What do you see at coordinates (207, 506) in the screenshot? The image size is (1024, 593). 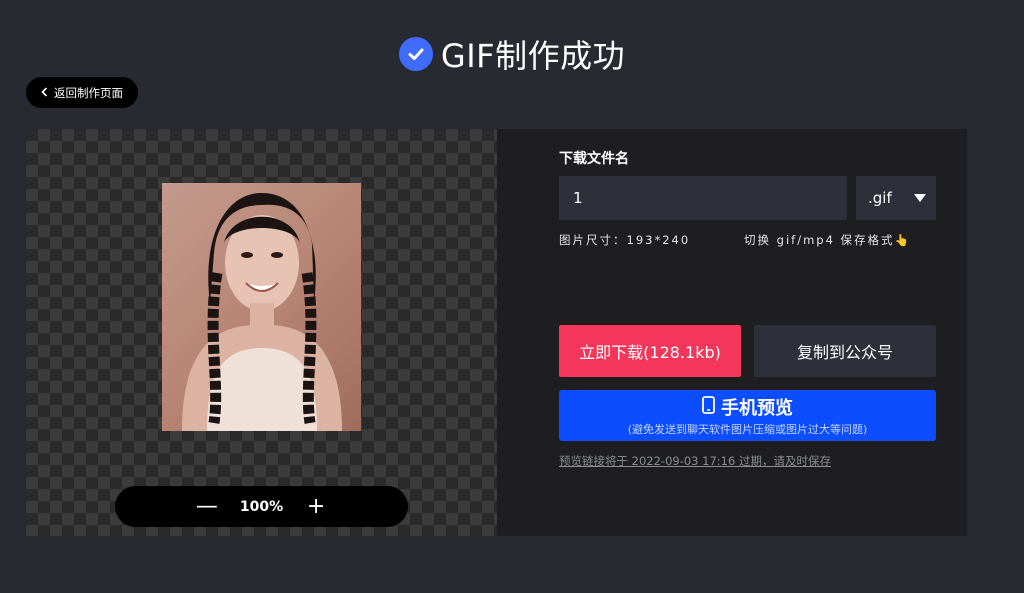 I see `zoom-out-button: —` at bounding box center [207, 506].